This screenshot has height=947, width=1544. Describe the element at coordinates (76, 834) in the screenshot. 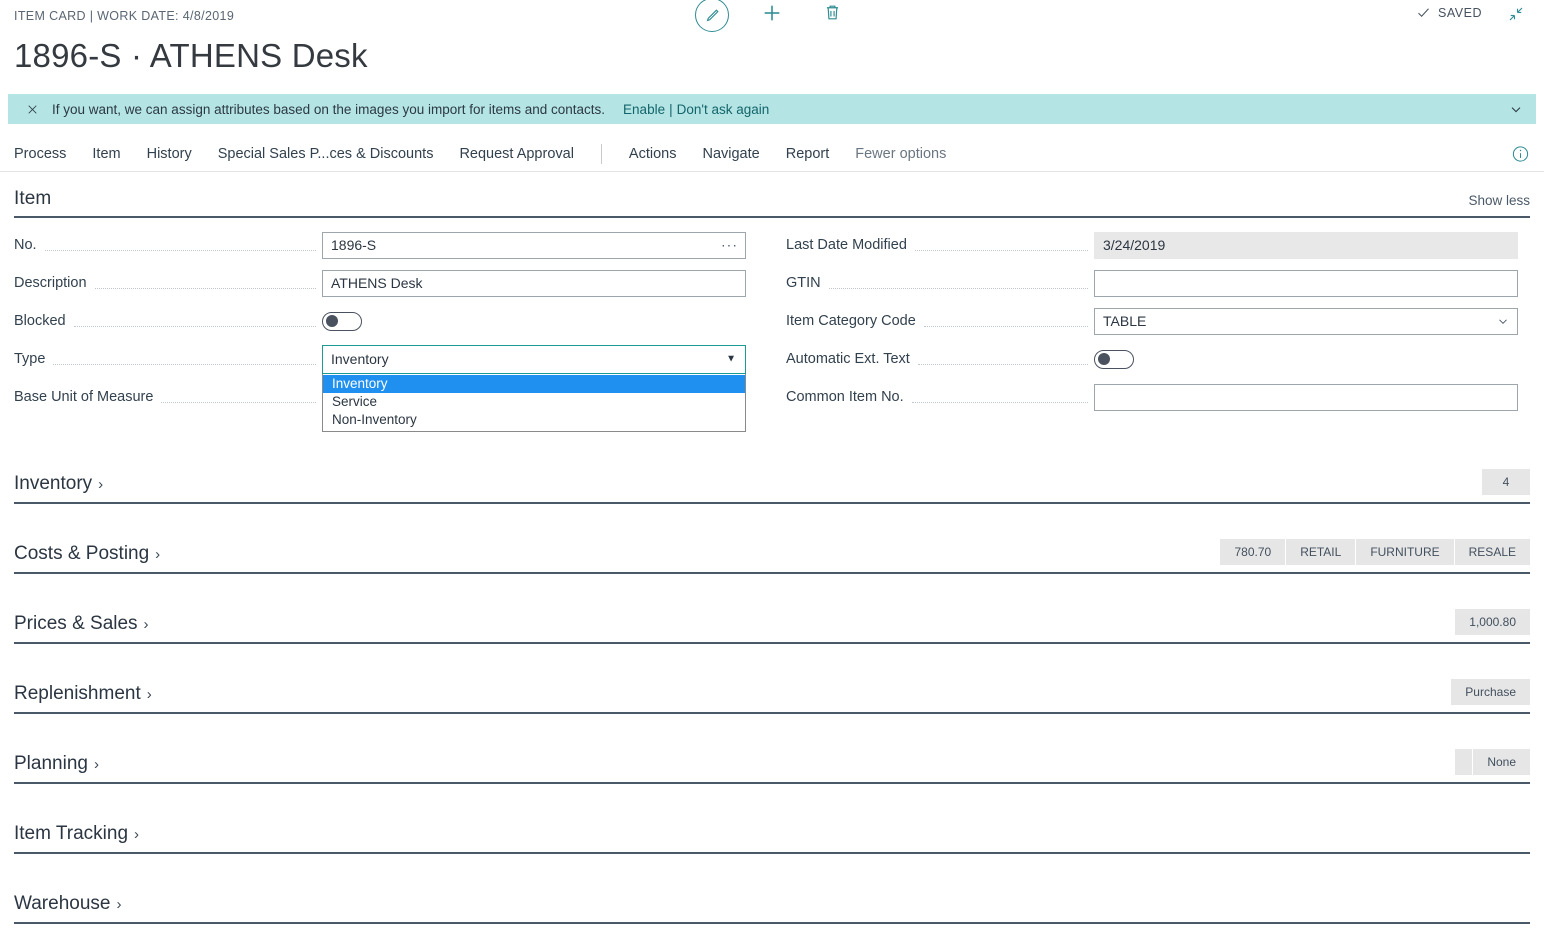

I see `section-item-tracking-title-wrap: Item Tracking ›` at that location.